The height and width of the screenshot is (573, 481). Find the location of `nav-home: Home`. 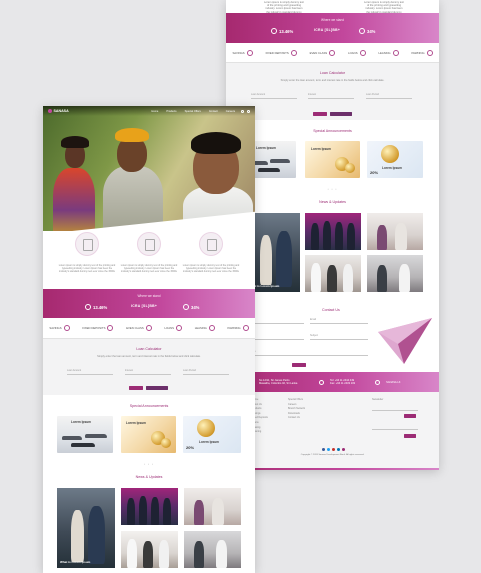

nav-home: Home is located at coordinates (154, 111).